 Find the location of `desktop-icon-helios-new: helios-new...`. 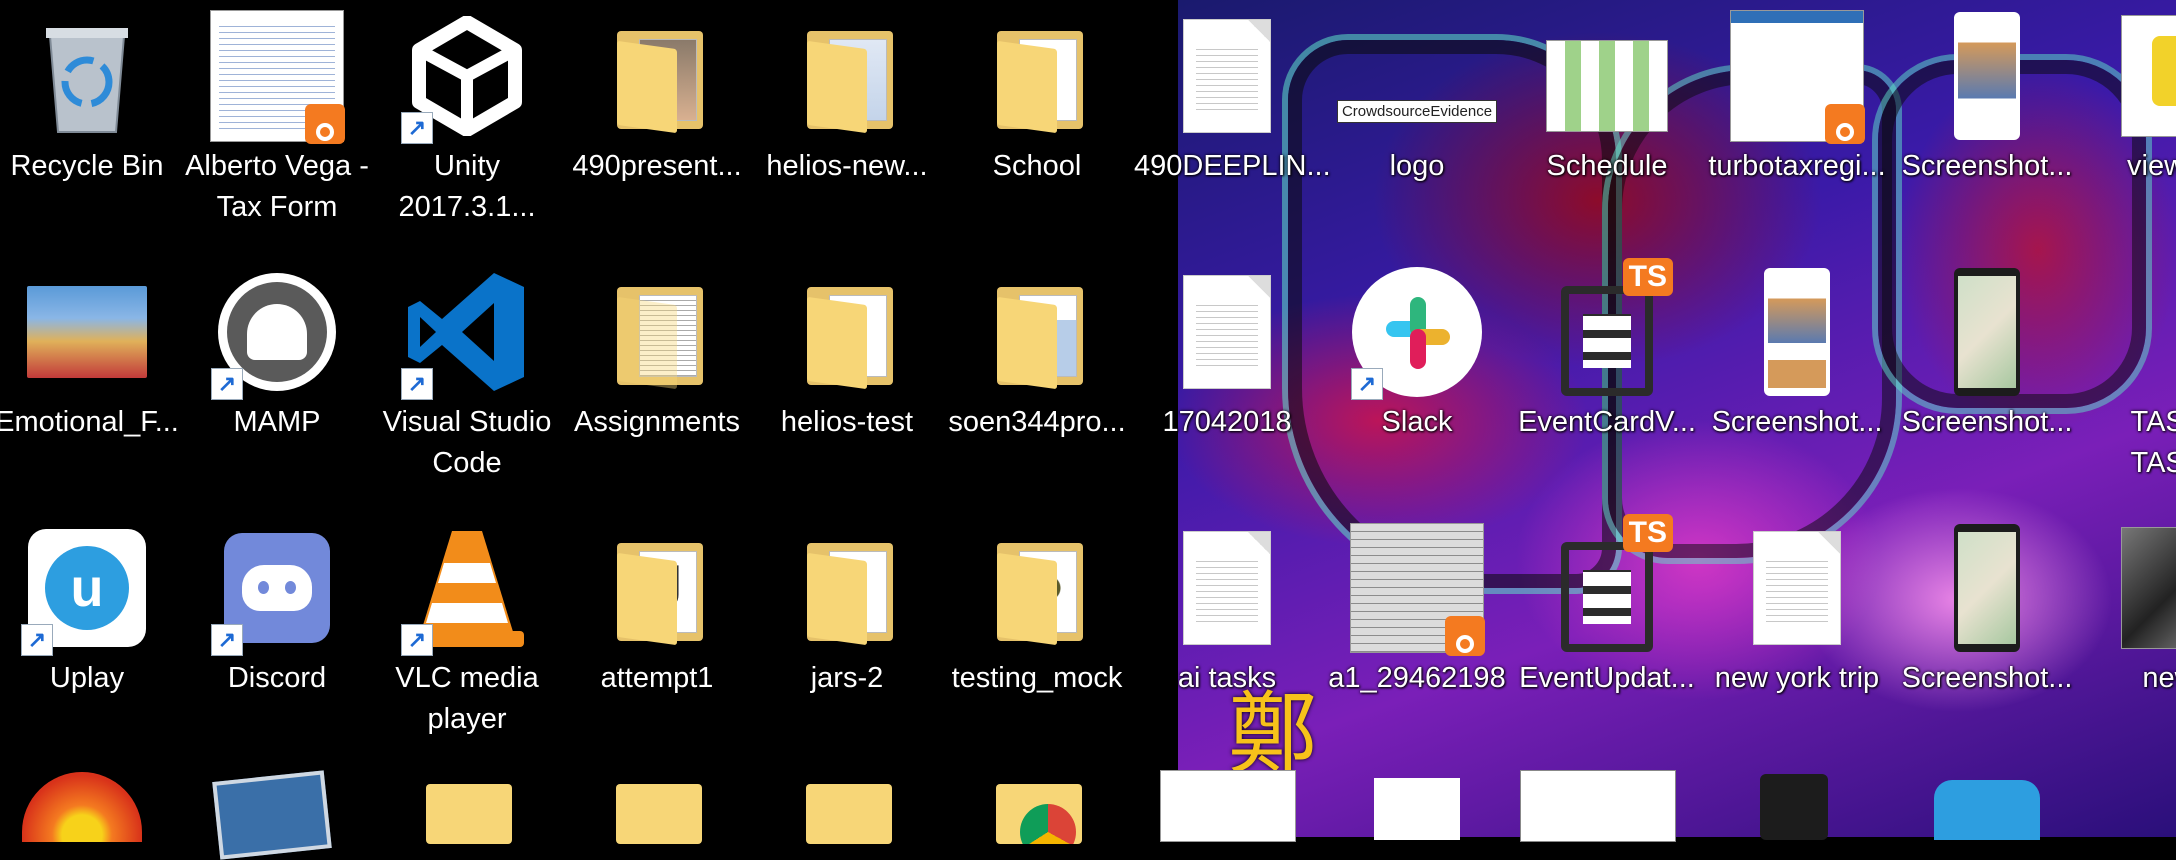

desktop-icon-helios-new: helios-new... is located at coordinates (847, 132).